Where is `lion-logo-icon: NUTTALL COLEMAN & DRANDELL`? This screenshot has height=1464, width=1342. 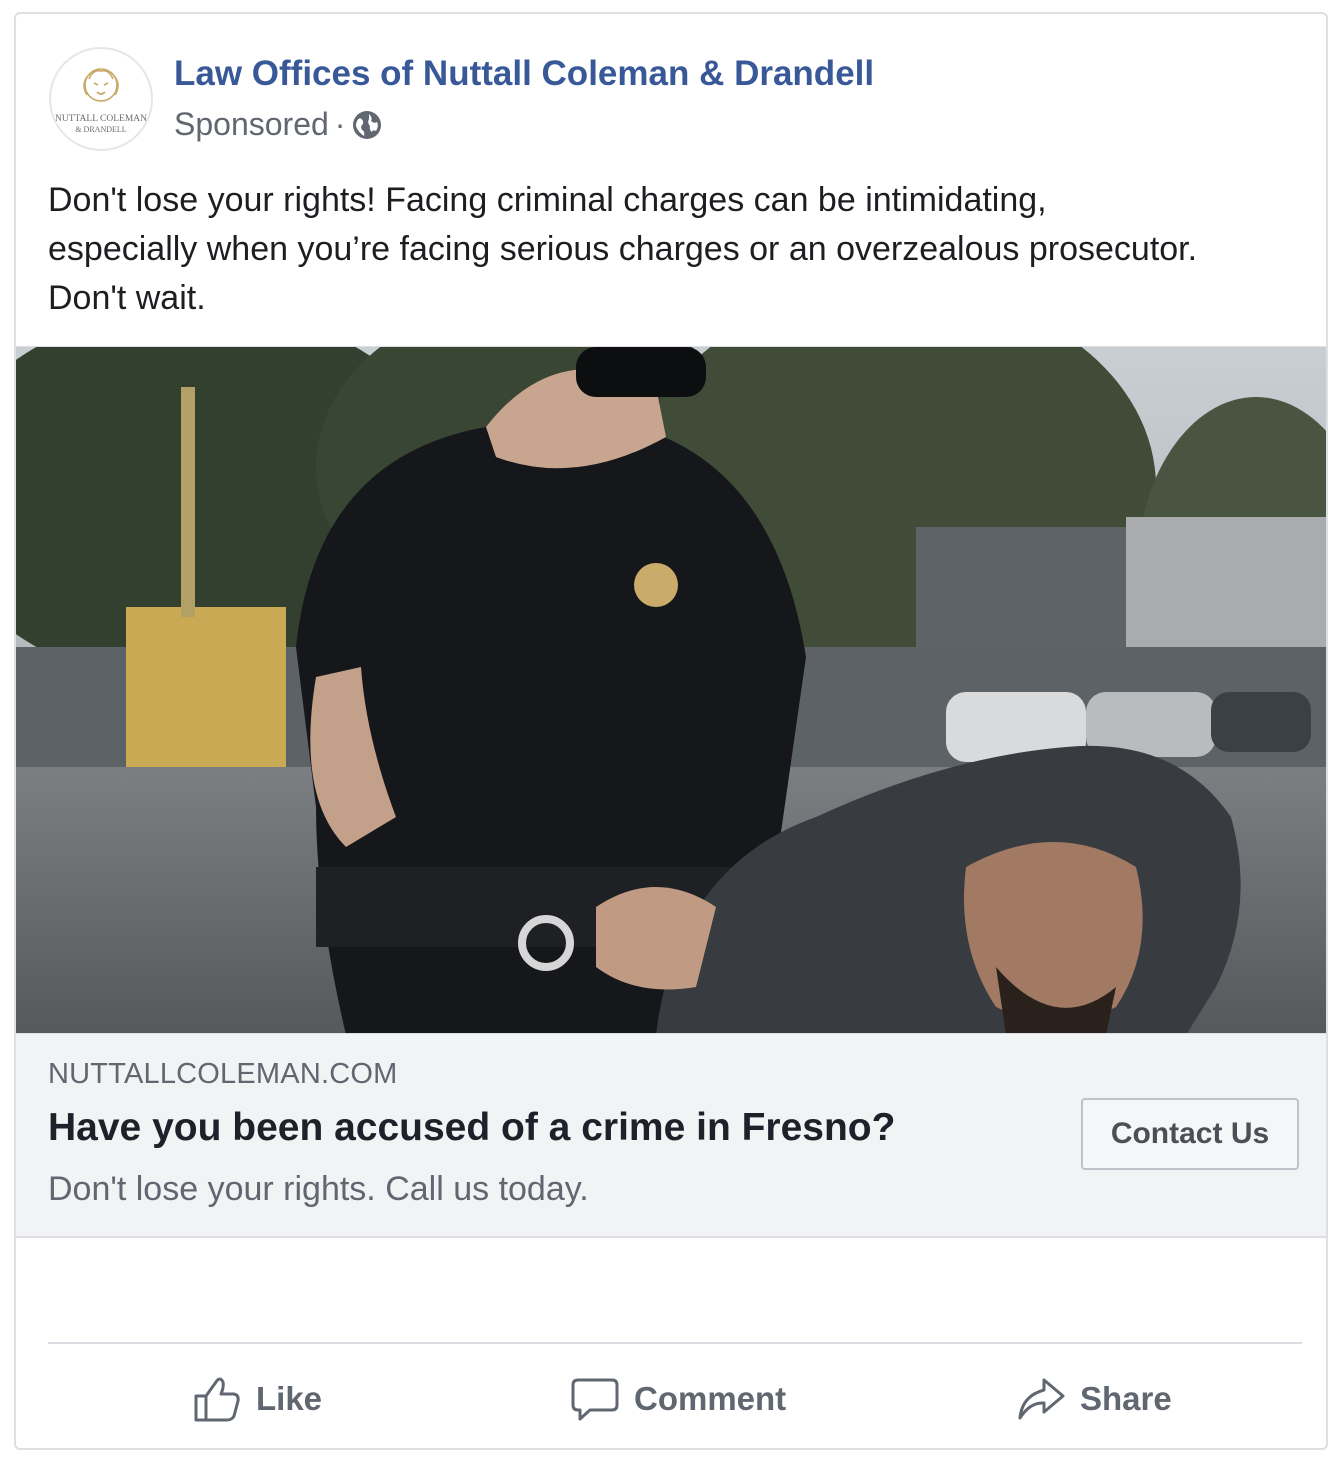 lion-logo-icon: NUTTALL COLEMAN & DRANDELL is located at coordinates (101, 101).